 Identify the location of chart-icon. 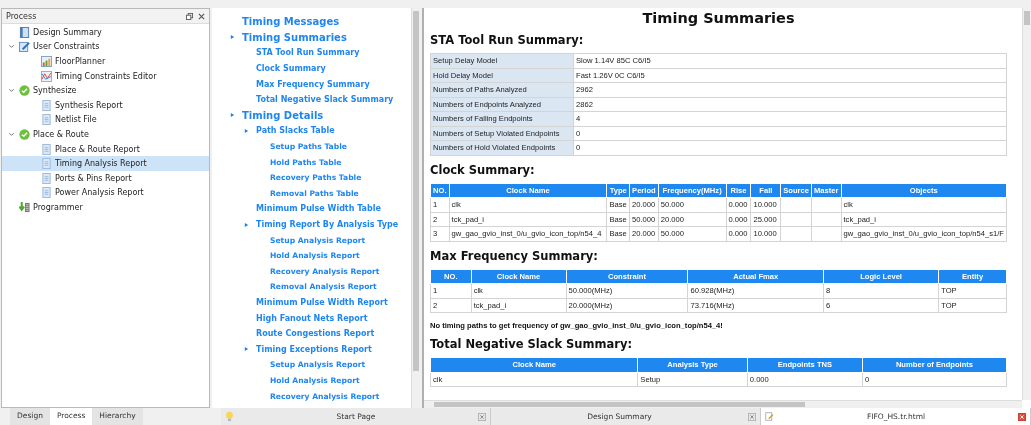
(46, 61).